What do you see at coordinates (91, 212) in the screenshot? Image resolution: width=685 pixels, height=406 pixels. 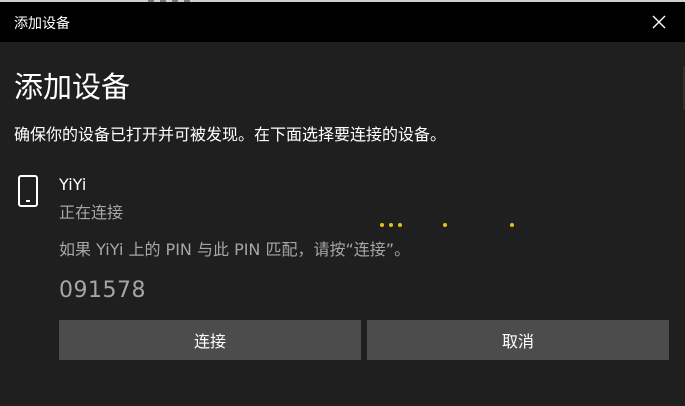 I see `device-status: 正在连接` at bounding box center [91, 212].